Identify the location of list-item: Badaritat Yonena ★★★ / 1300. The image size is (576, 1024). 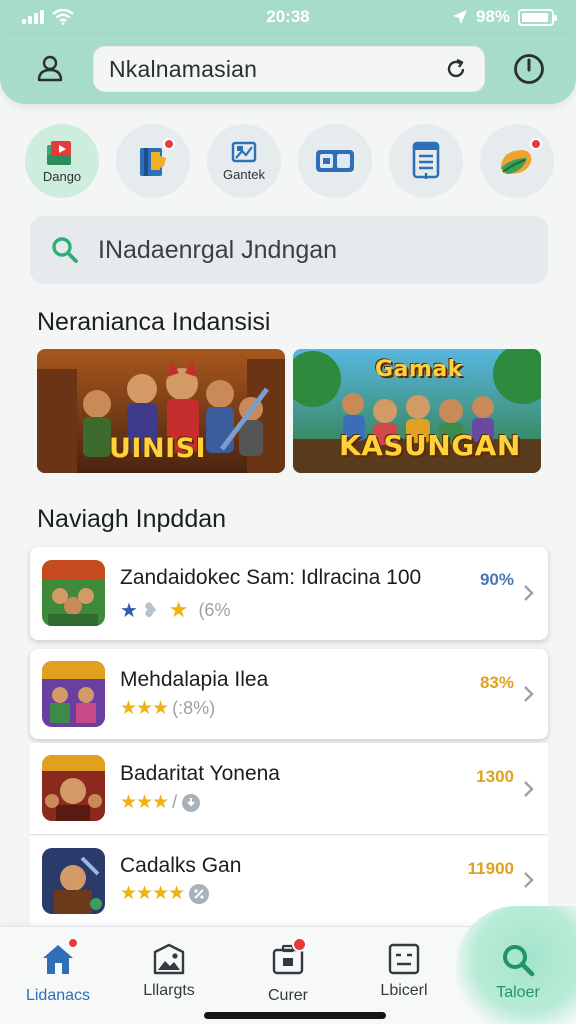
(289, 789).